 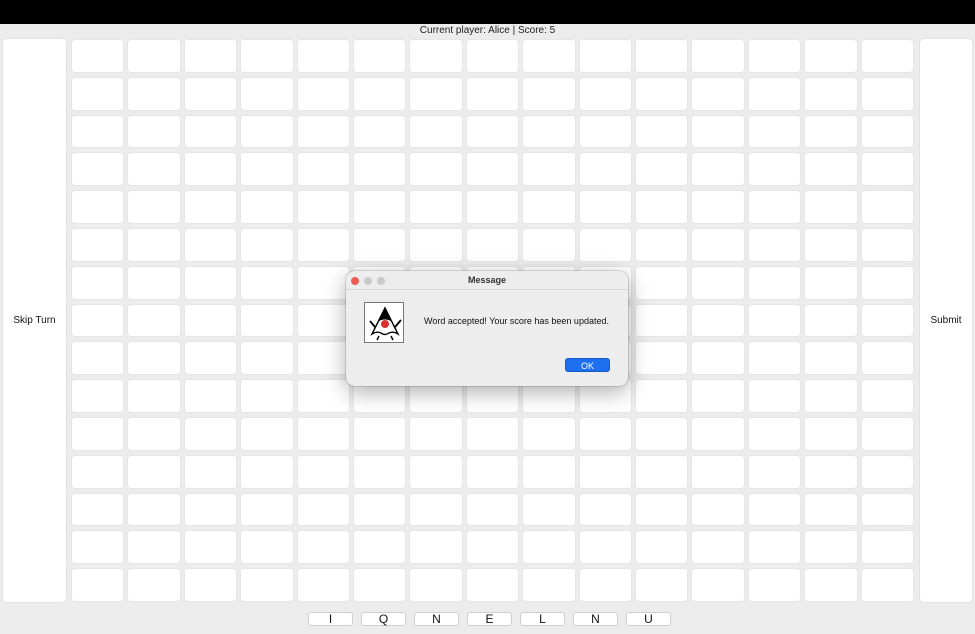 I want to click on letter-tile: E, so click(x=489, y=619).